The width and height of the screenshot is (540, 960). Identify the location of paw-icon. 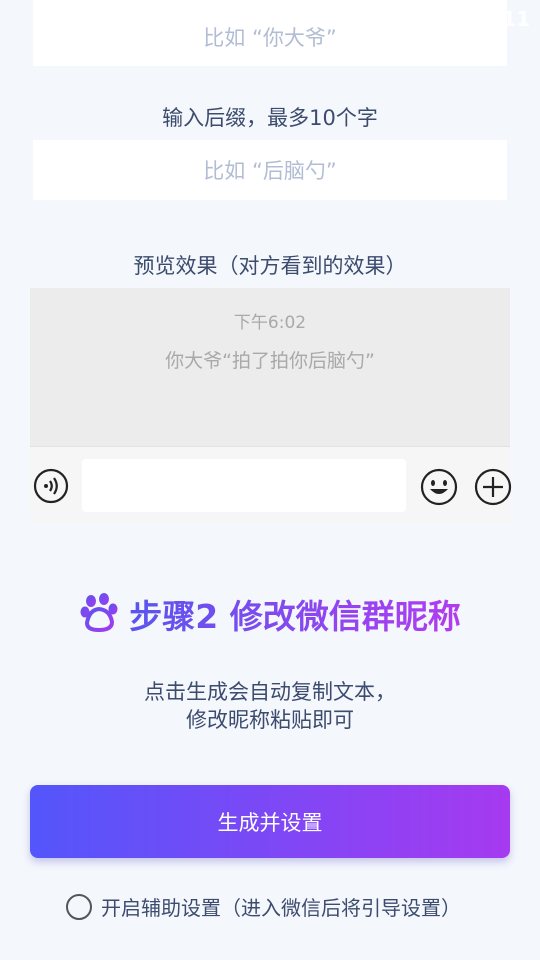
(99, 614).